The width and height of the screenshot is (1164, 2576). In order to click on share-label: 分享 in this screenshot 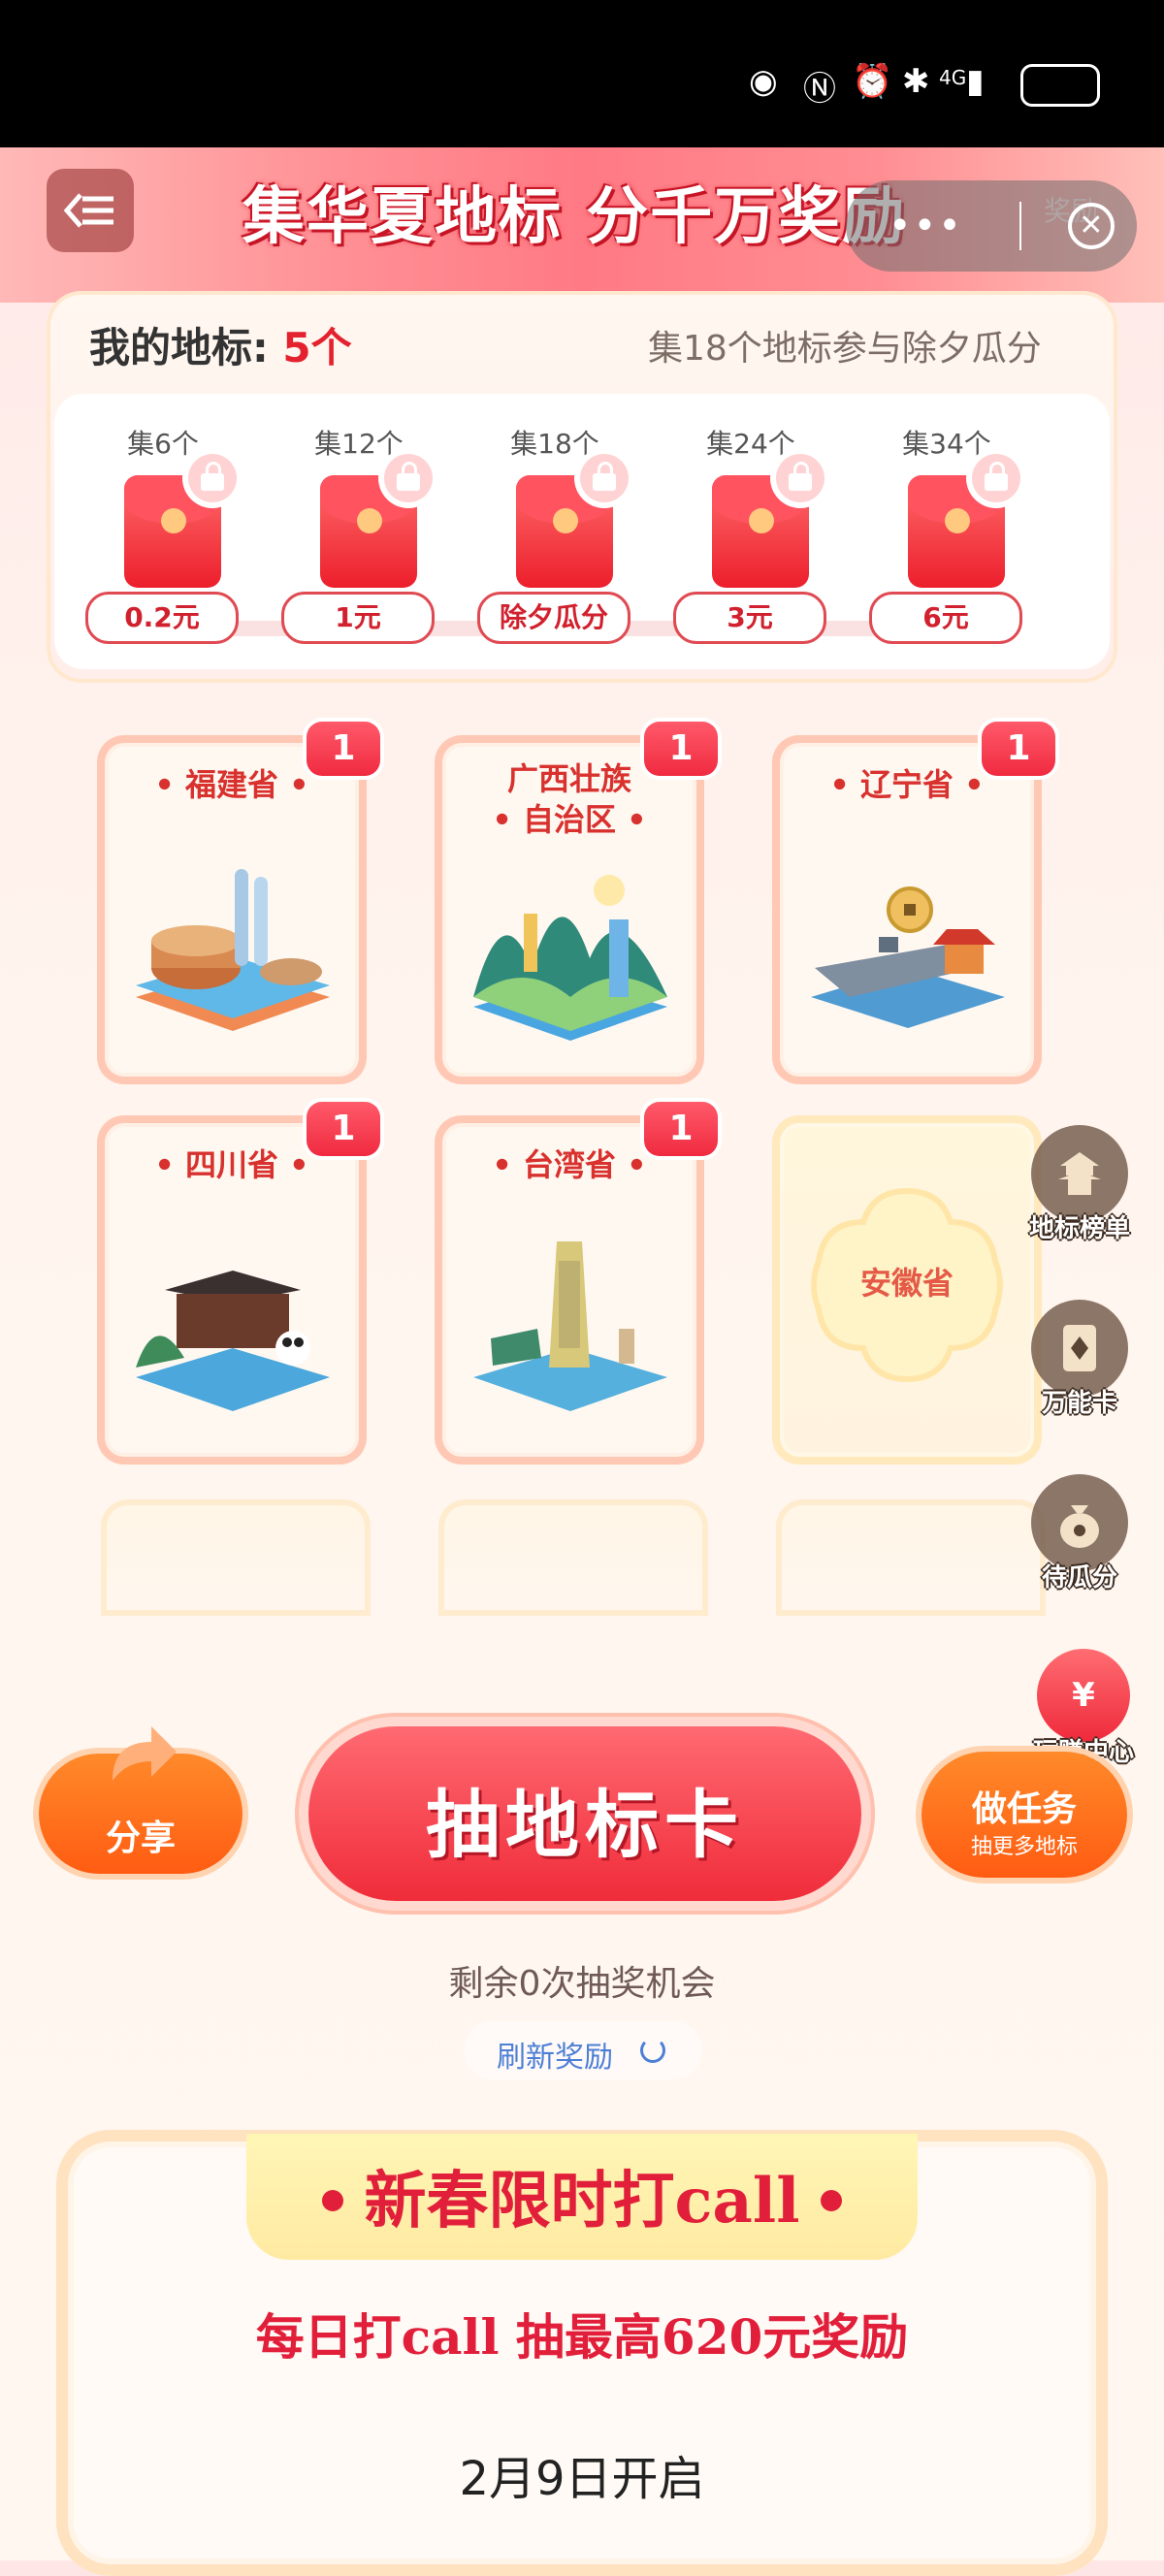, I will do `click(140, 1838)`.